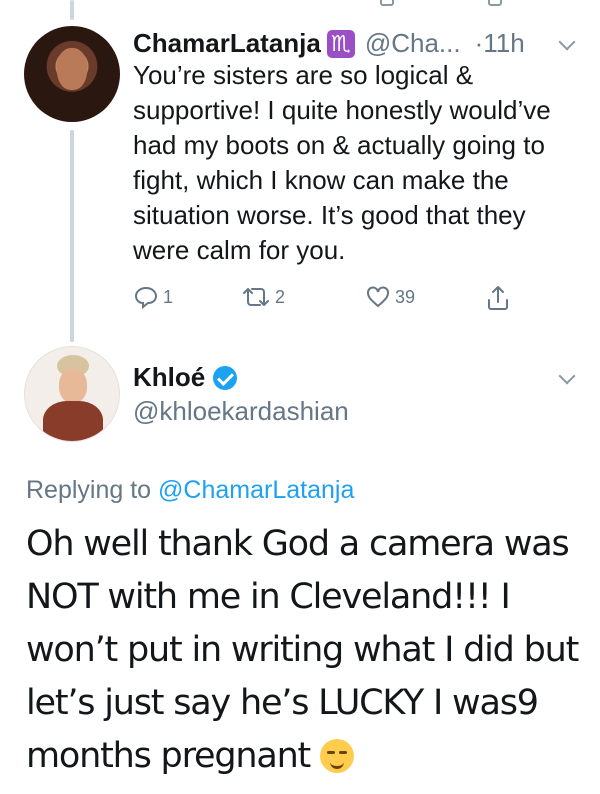 The width and height of the screenshot is (600, 794). I want to click on heart-icon, so click(378, 297).